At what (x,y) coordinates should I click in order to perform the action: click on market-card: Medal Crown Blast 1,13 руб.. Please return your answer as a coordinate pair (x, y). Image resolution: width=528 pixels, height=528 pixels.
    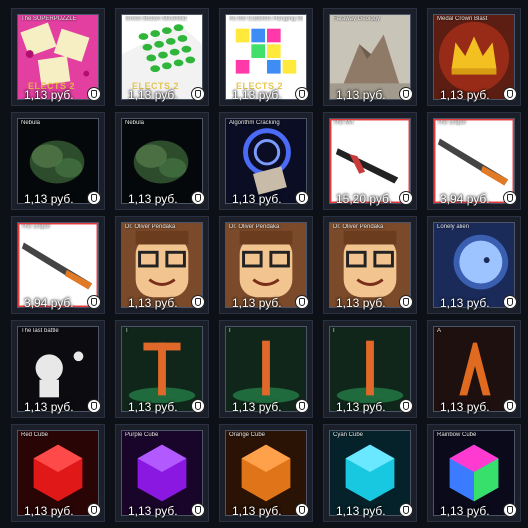
    Looking at the image, I should click on (474, 57).